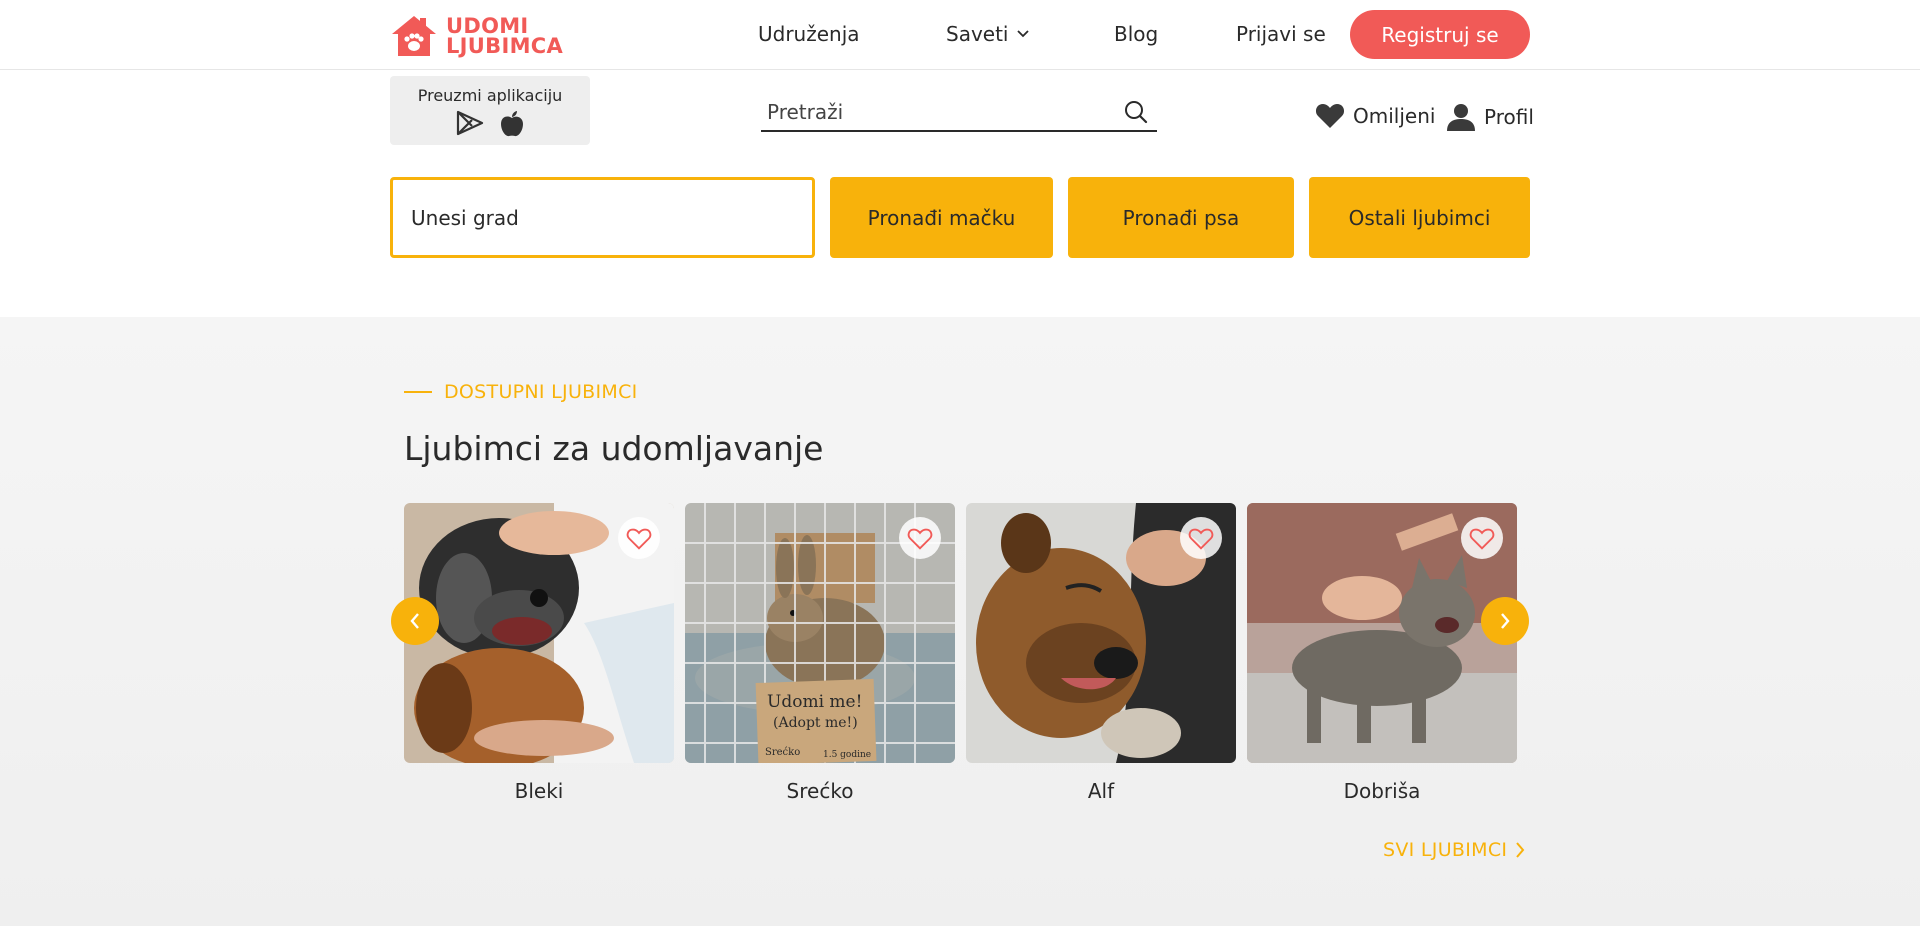 The height and width of the screenshot is (926, 1920). What do you see at coordinates (814, 702) in the screenshot?
I see `sign-line-1: Udomi me!` at bounding box center [814, 702].